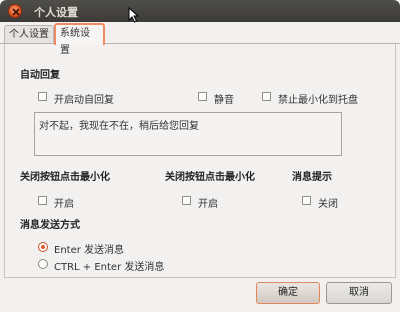  I want to click on no-minimize-tray-checkbox, so click(266, 96).